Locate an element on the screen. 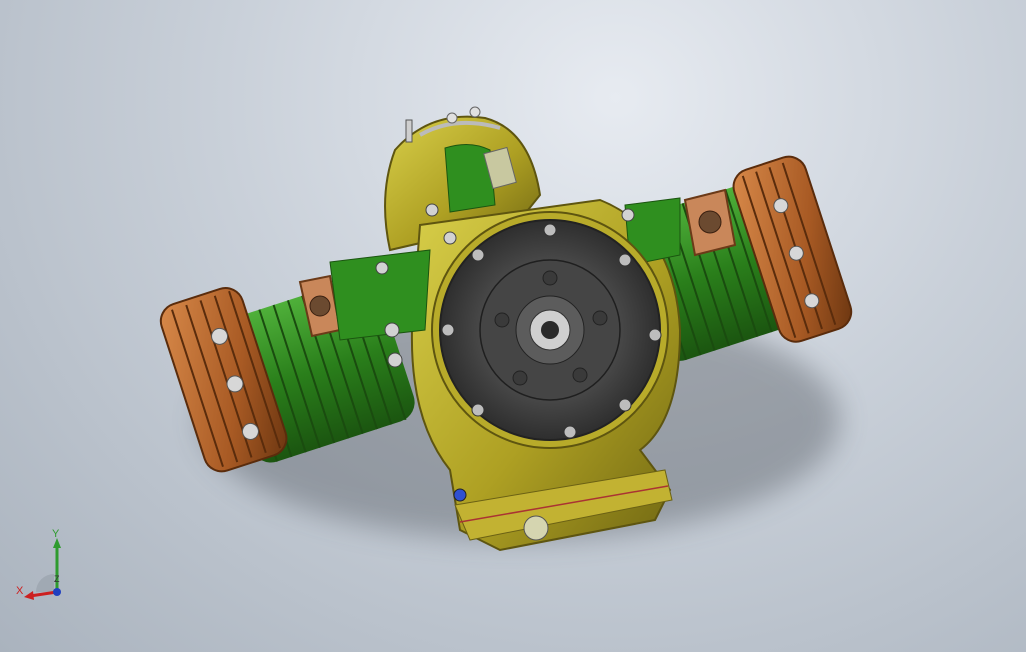  x-axis-line is located at coordinates (43, 594).